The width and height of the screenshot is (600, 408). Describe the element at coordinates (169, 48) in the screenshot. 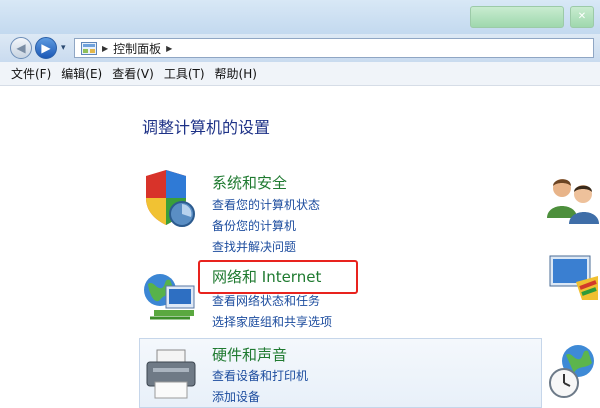

I see `breadcrumb-expand-icon: ▶` at that location.